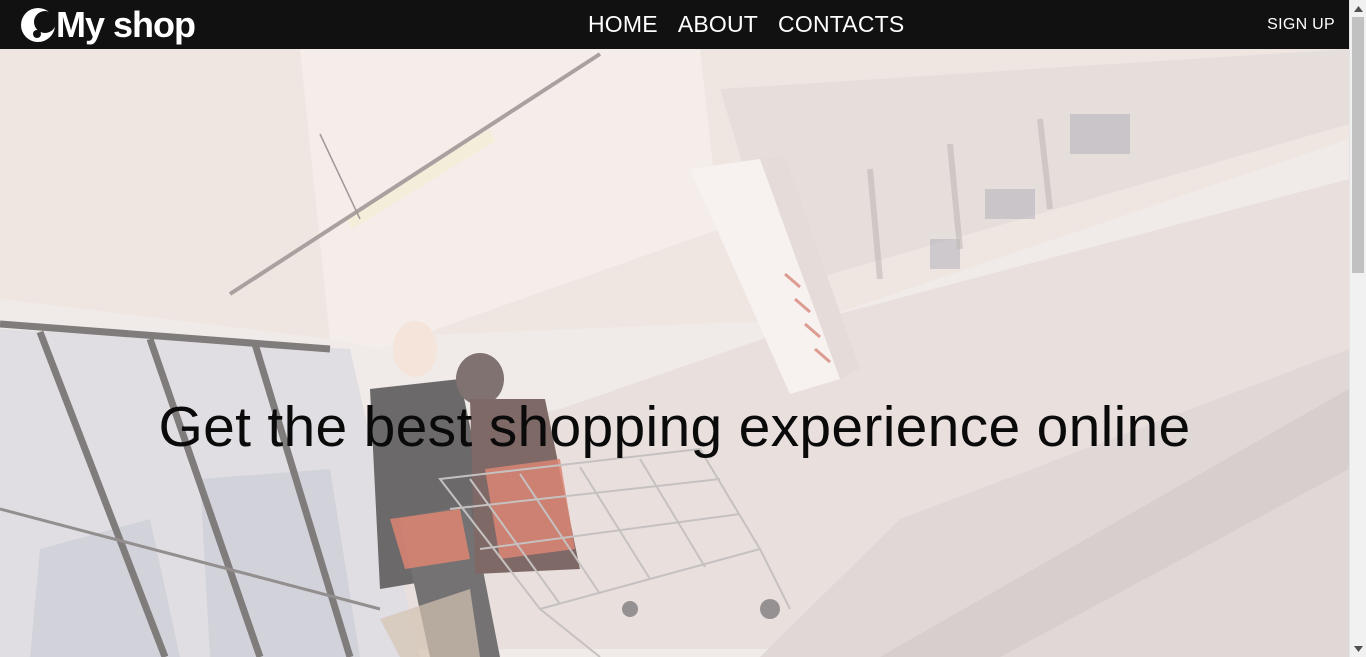  I want to click on navbar: My shop HOME ABOUT CONTACTS SIGN UP, so click(674, 24).